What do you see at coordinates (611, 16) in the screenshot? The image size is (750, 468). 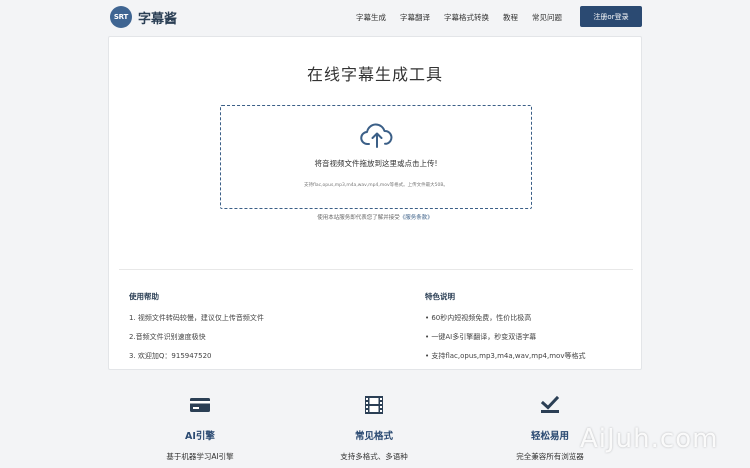 I see `login-button: 注册or登录` at bounding box center [611, 16].